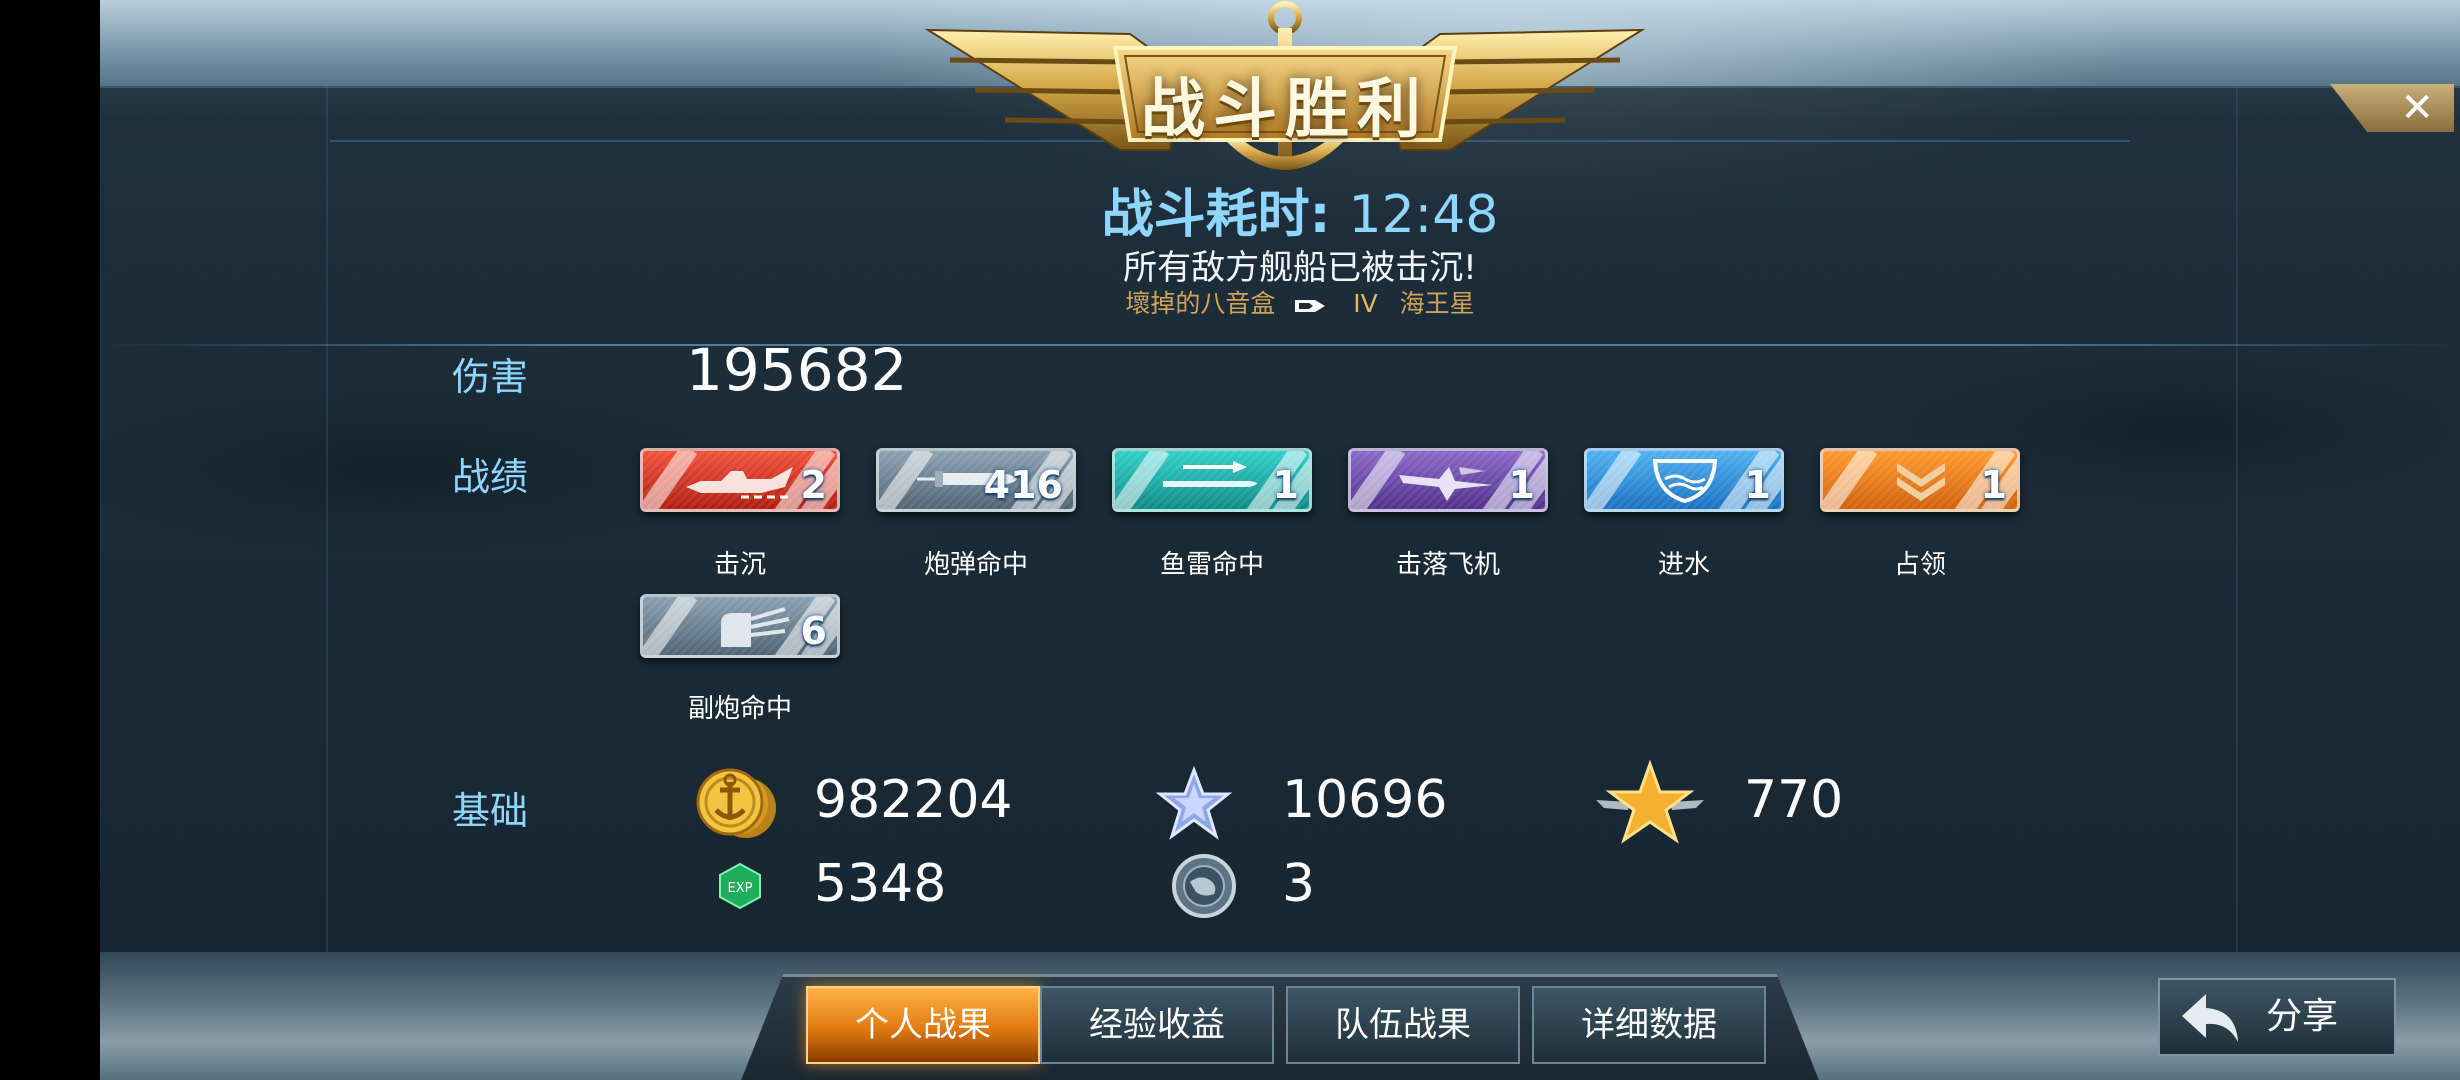 The image size is (2460, 1080). What do you see at coordinates (1311, 305) in the screenshot?
I see `ship-flag-icon` at bounding box center [1311, 305].